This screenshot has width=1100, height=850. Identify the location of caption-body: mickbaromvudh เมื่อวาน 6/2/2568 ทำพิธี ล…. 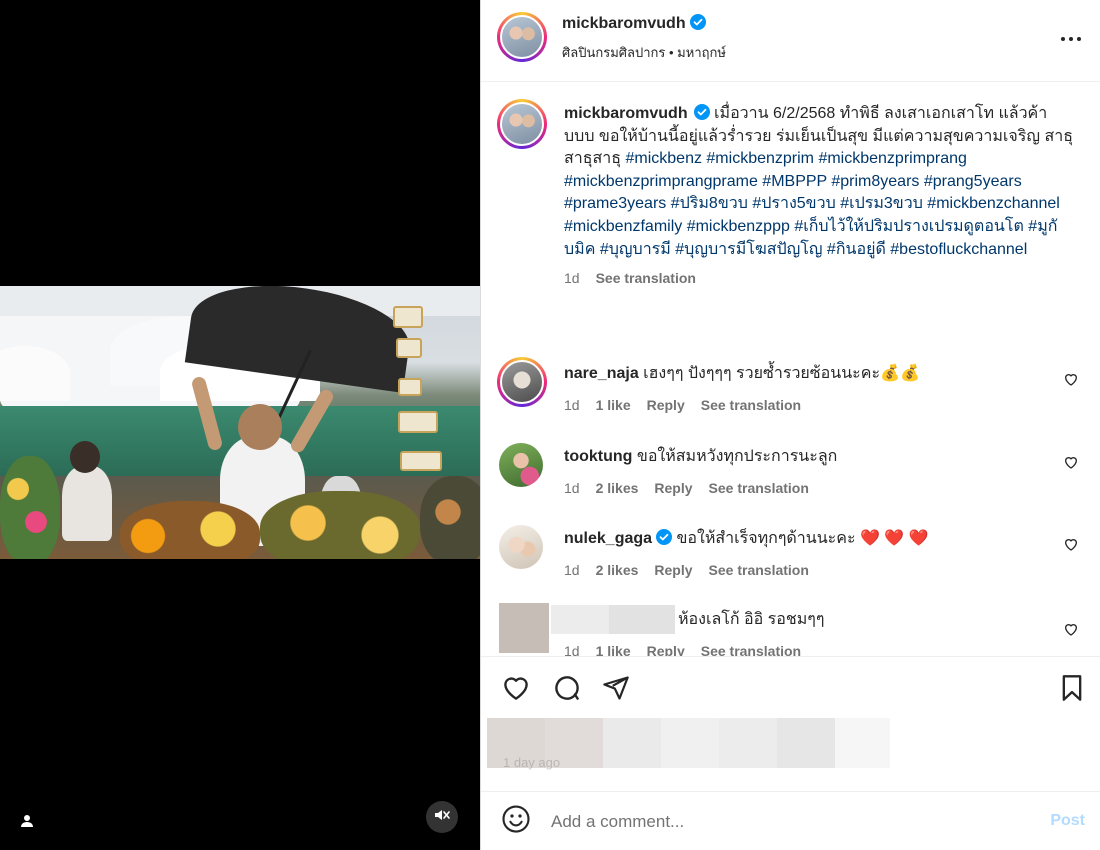
(819, 196).